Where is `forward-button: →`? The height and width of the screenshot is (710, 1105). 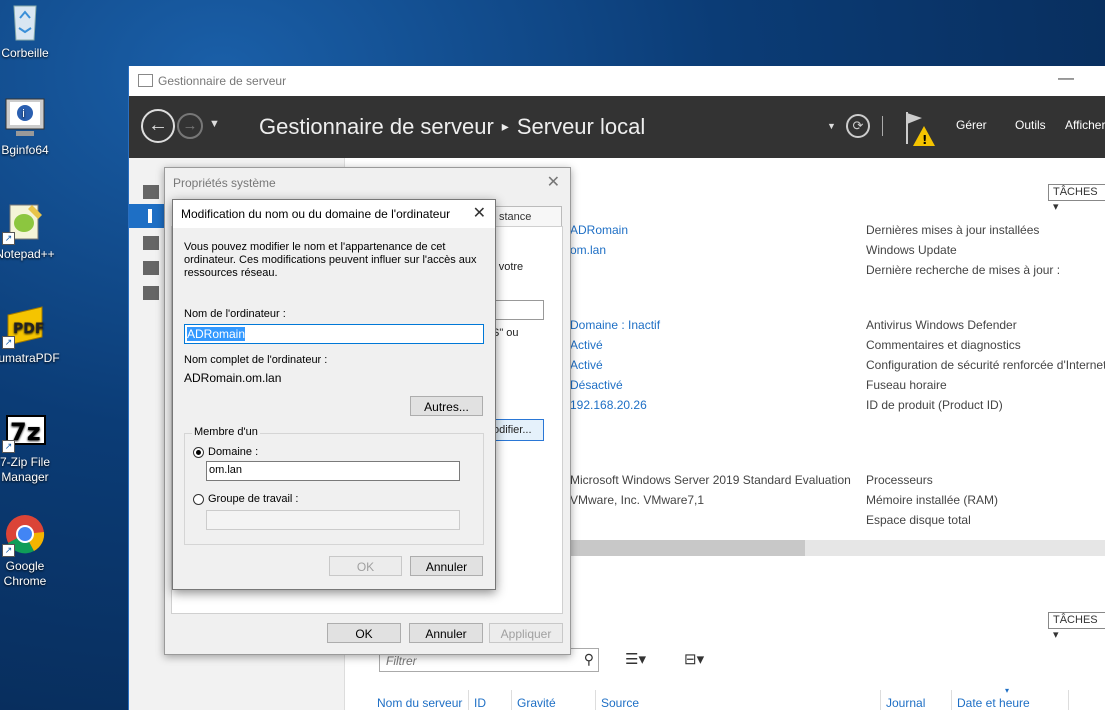
forward-button: → is located at coordinates (190, 126).